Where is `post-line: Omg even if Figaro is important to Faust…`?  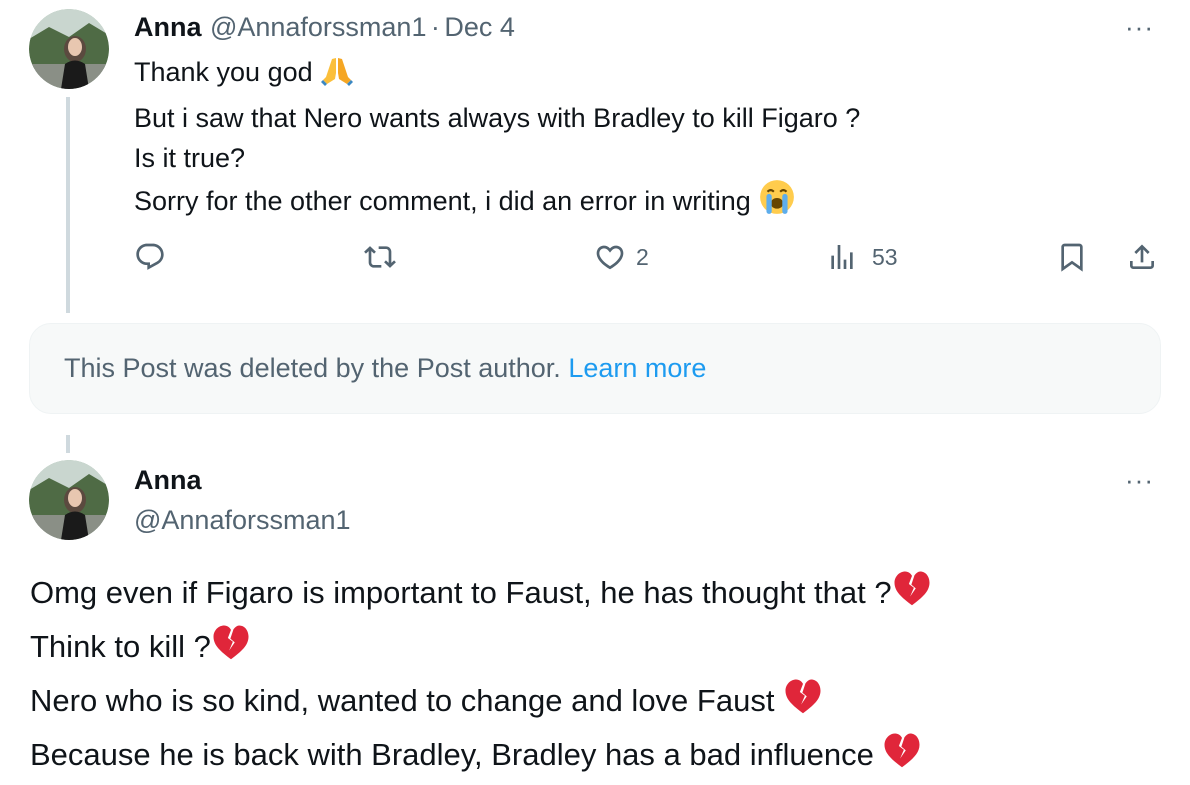 post-line: Omg even if Figaro is important to Faust… is located at coordinates (481, 596).